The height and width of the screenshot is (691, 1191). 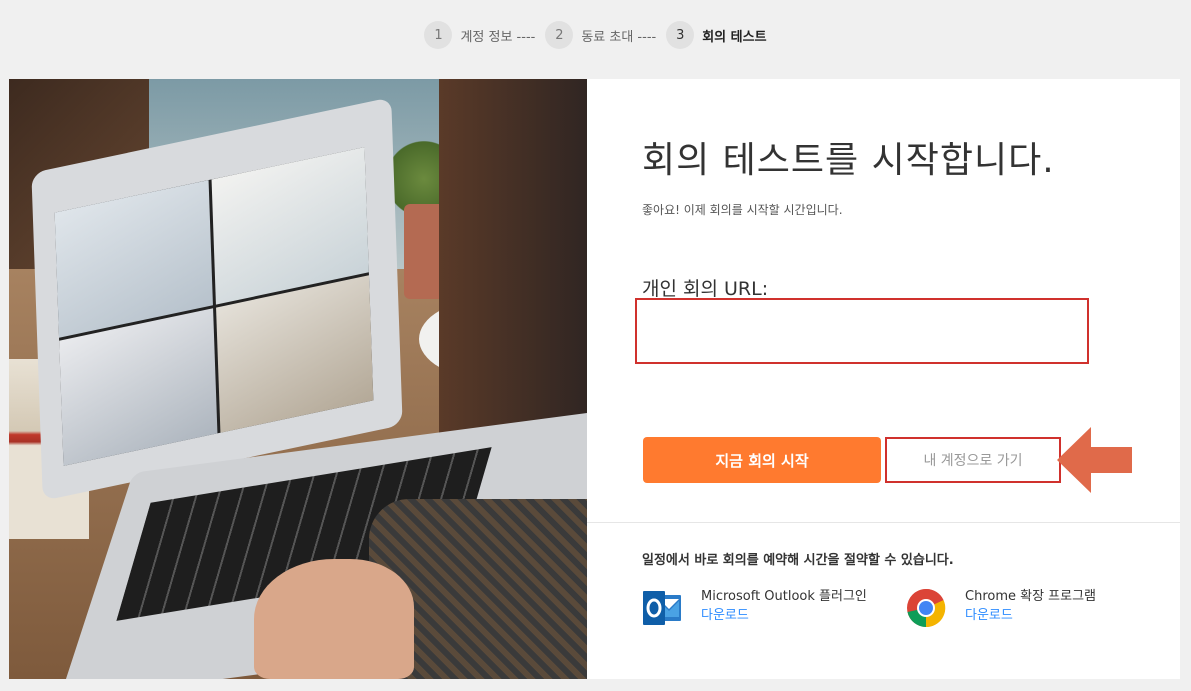 What do you see at coordinates (742, 210) in the screenshot?
I see `page-subtitle: 좋아요! 이제 회의를 시작할 시간입니다.` at bounding box center [742, 210].